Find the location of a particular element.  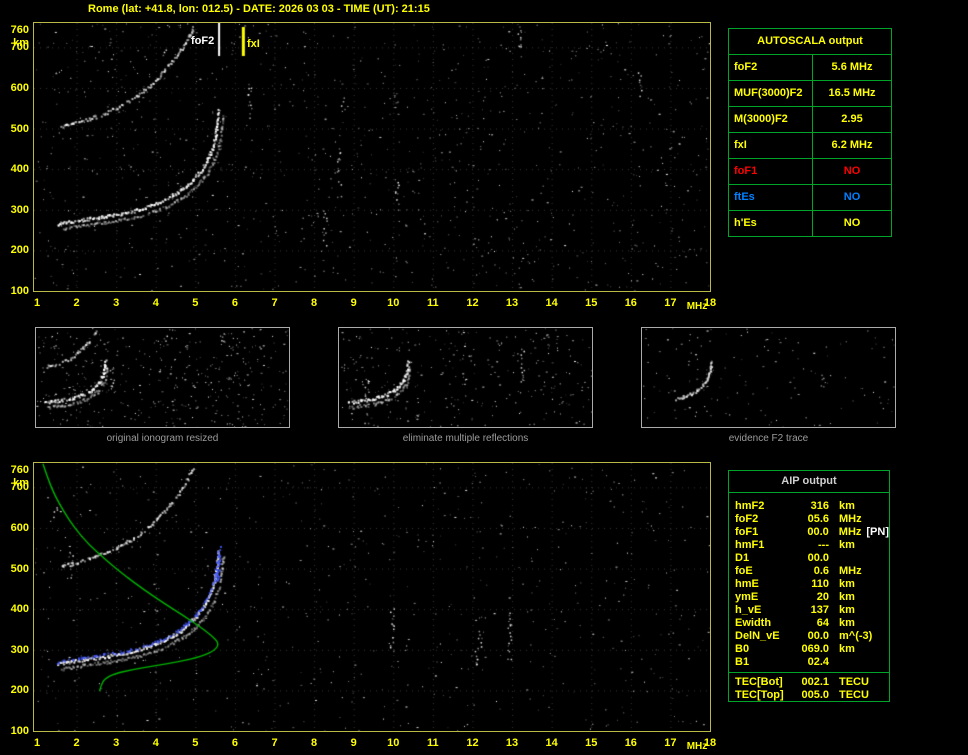

aip-row-d1: D1 00.0 is located at coordinates (812, 558).